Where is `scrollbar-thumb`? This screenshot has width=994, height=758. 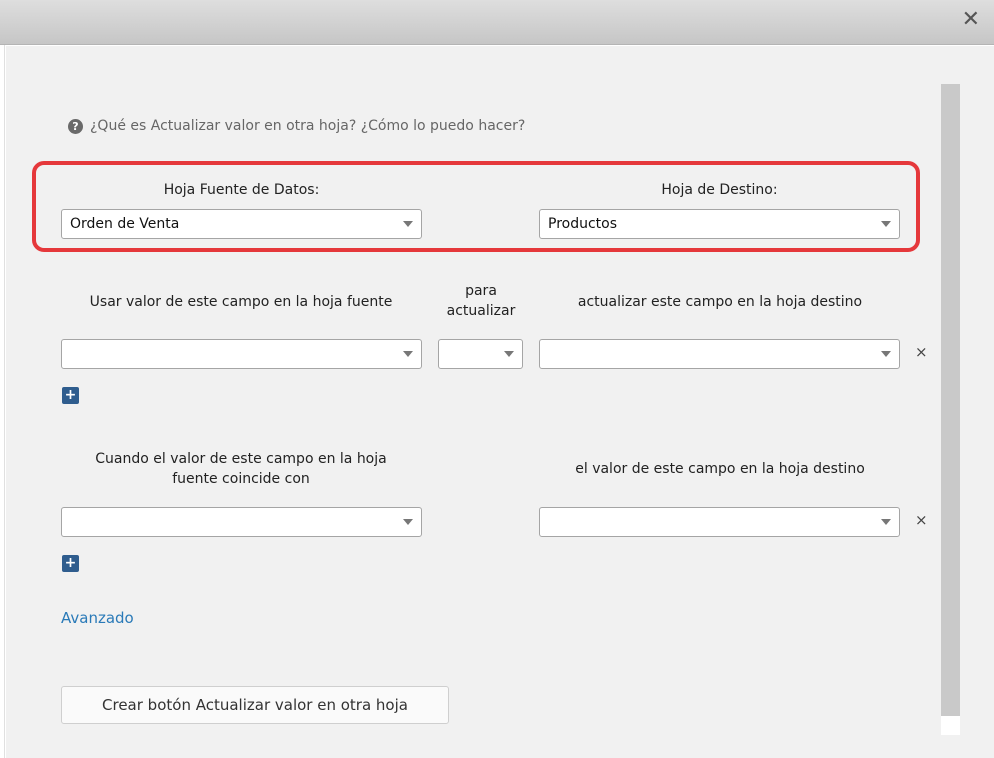 scrollbar-thumb is located at coordinates (950, 400).